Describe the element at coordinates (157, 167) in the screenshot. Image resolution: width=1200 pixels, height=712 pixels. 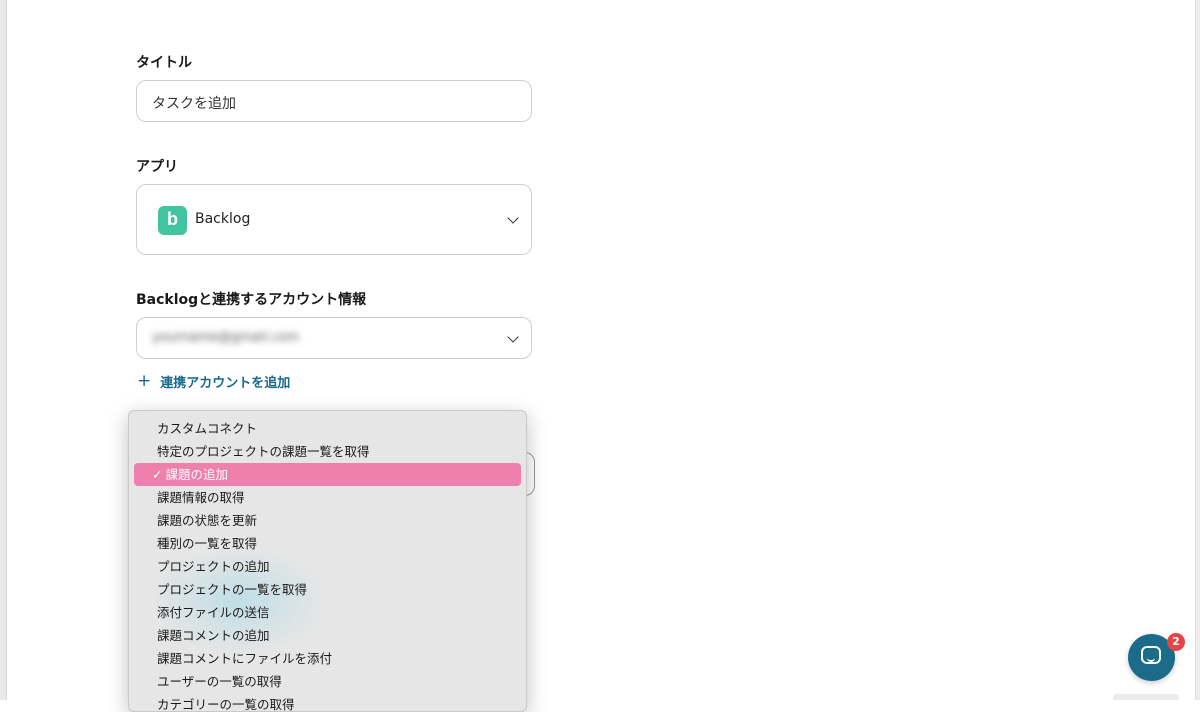
I see `app-label: アプリ` at that location.